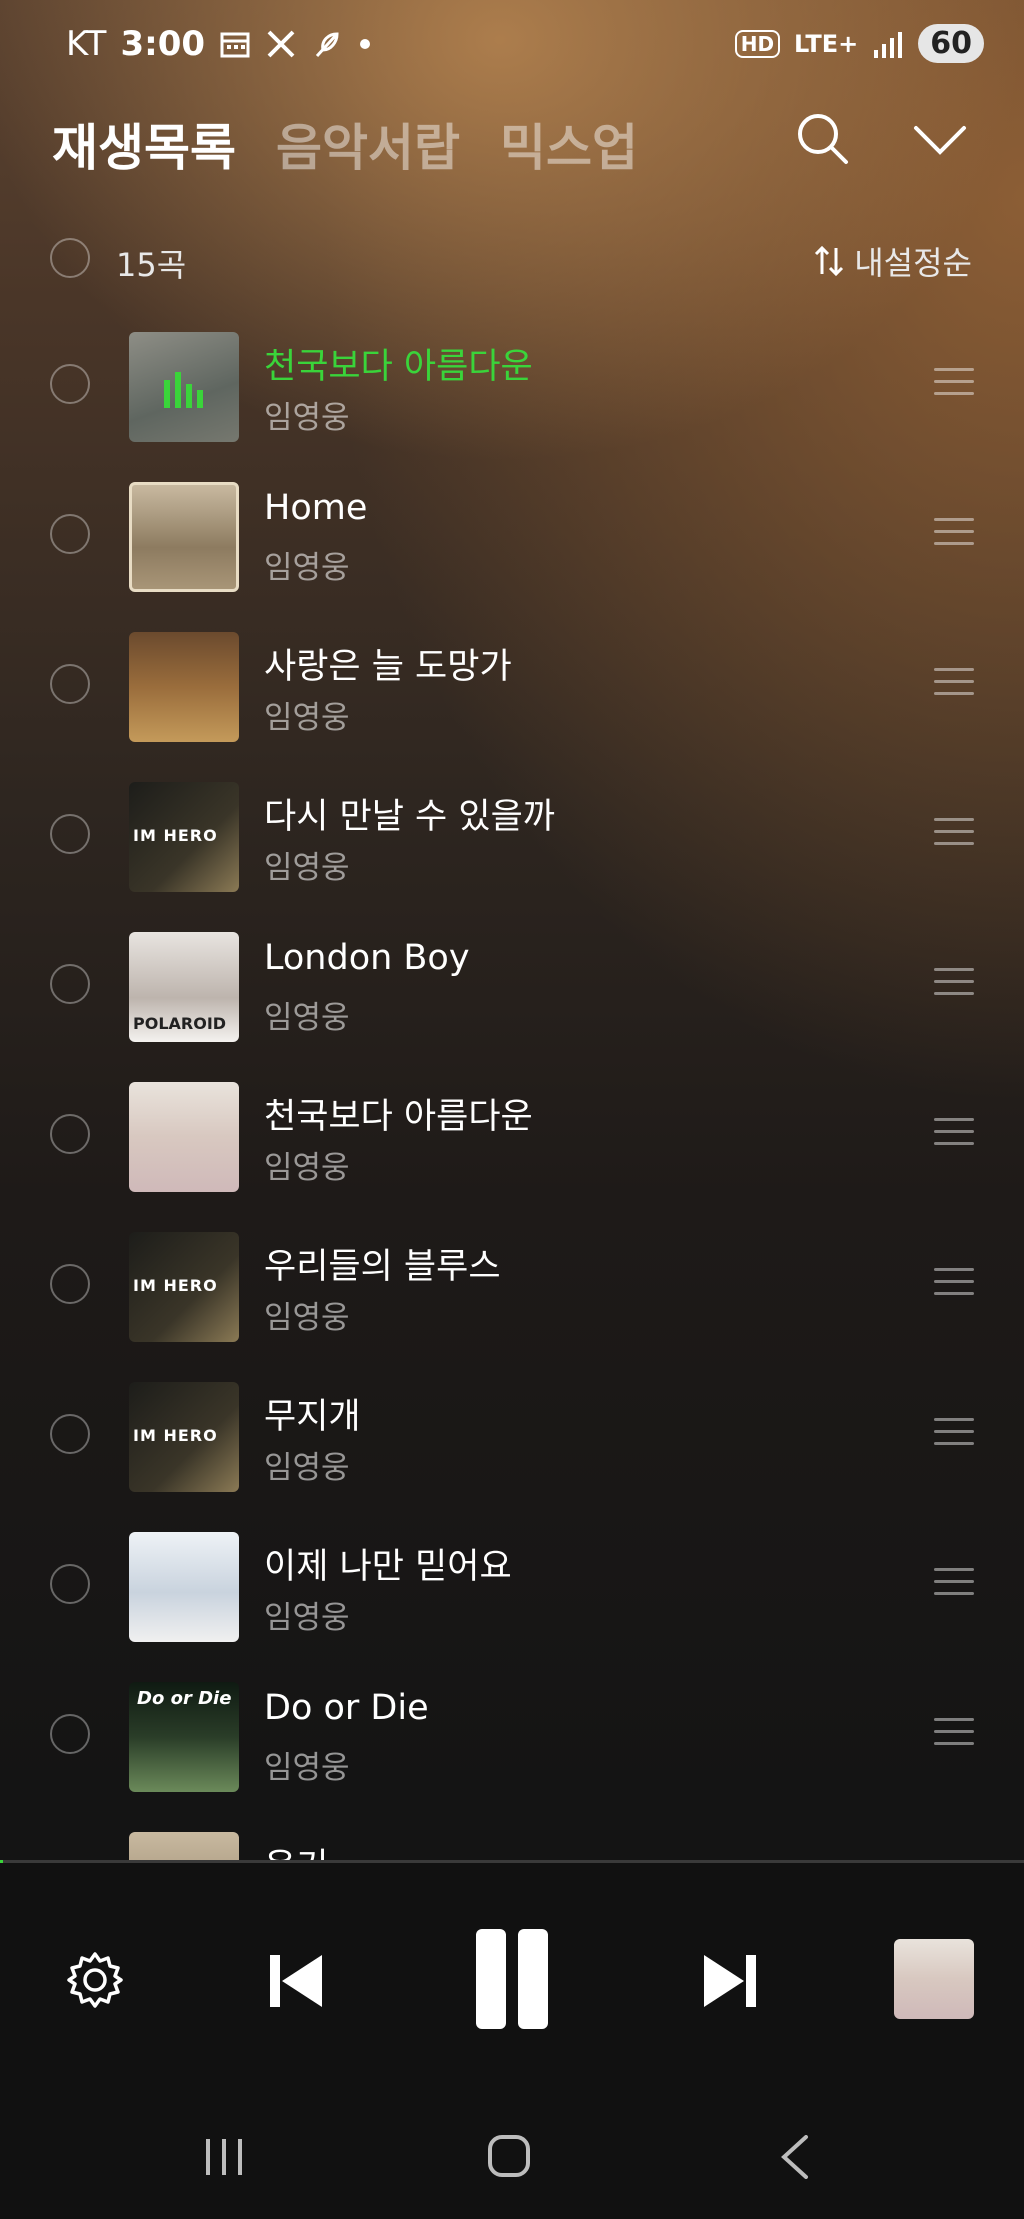  What do you see at coordinates (70, 258) in the screenshot?
I see `select-all-checkbox` at bounding box center [70, 258].